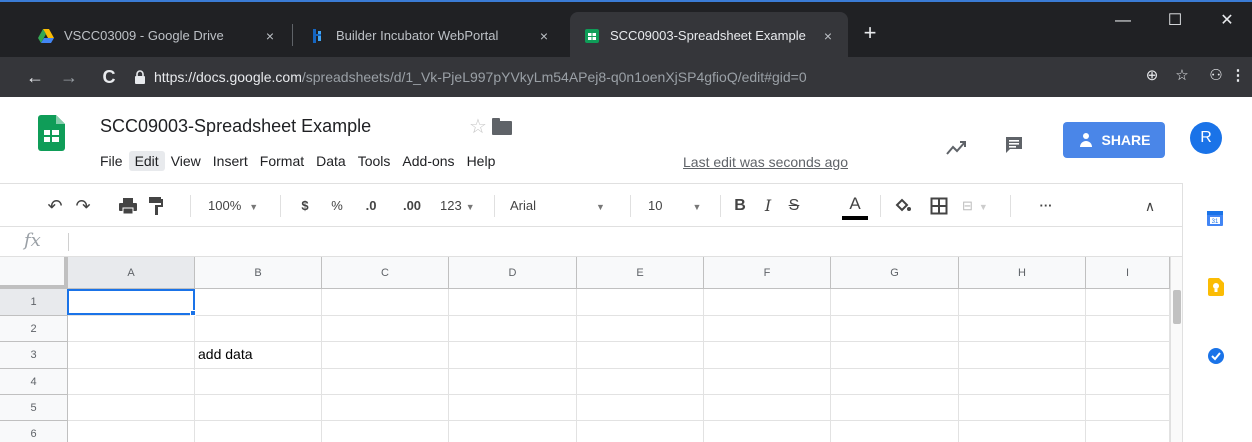 Image resolution: width=1252 pixels, height=442 pixels. I want to click on menu-data: Data, so click(331, 161).